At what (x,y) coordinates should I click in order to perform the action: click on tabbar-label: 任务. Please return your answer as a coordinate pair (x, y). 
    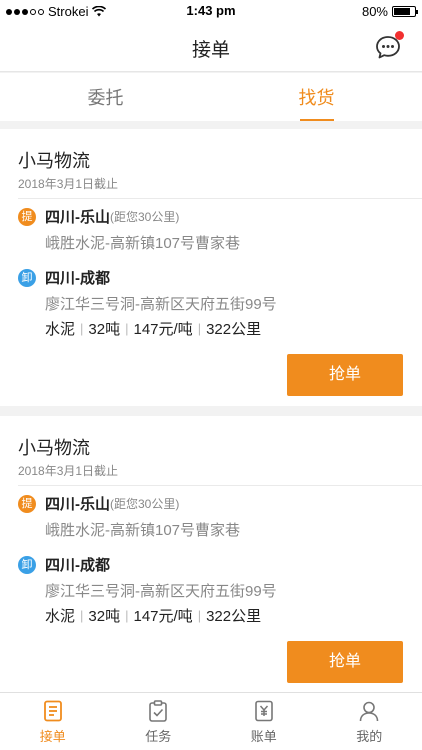
    Looking at the image, I should click on (158, 736).